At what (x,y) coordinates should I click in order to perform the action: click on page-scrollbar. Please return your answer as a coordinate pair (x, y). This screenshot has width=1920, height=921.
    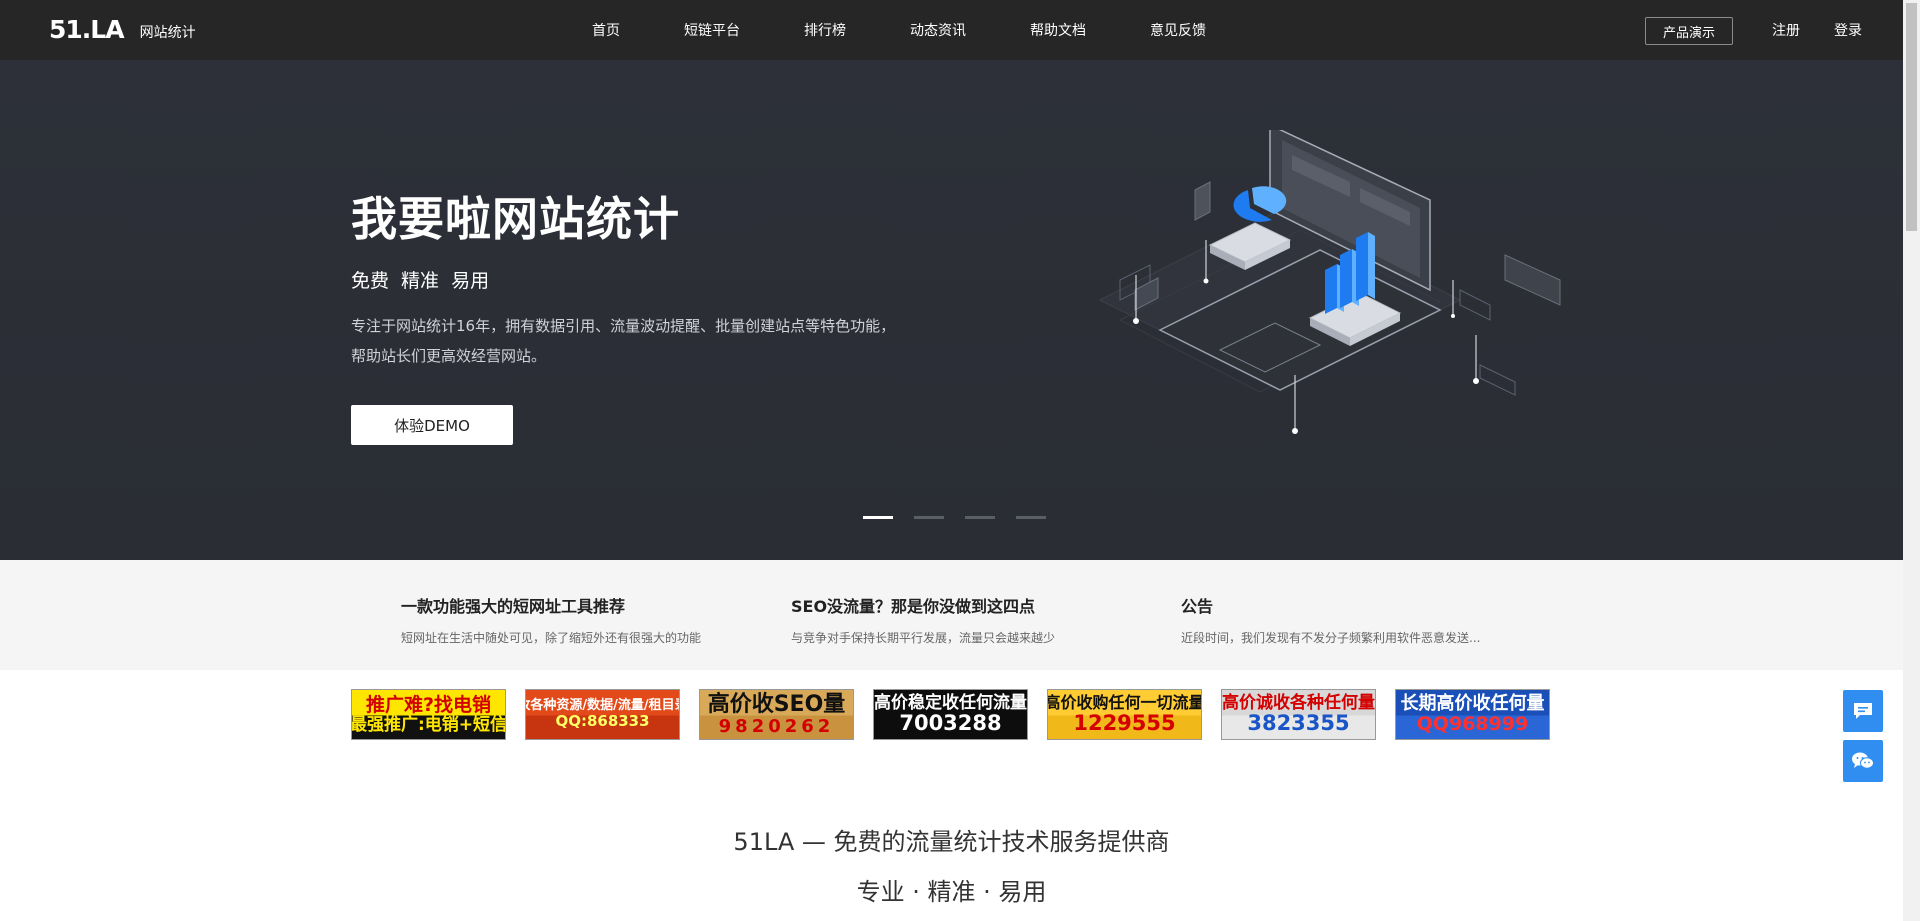
    Looking at the image, I should click on (1911, 460).